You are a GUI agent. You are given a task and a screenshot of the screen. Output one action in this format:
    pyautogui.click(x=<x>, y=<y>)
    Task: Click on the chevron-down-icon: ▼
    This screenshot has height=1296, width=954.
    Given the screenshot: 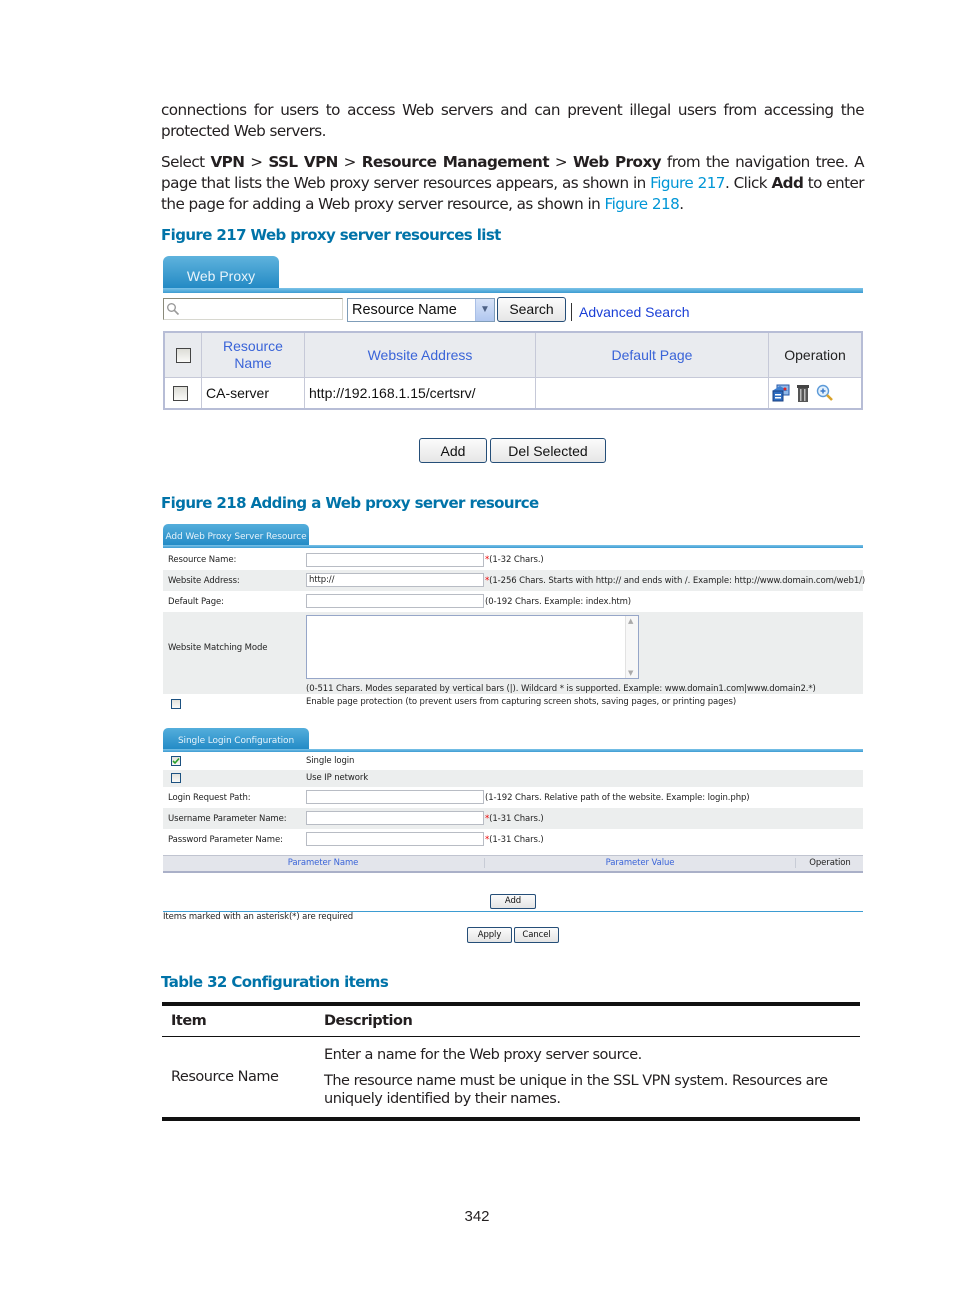 What is the action you would take?
    pyautogui.click(x=484, y=310)
    